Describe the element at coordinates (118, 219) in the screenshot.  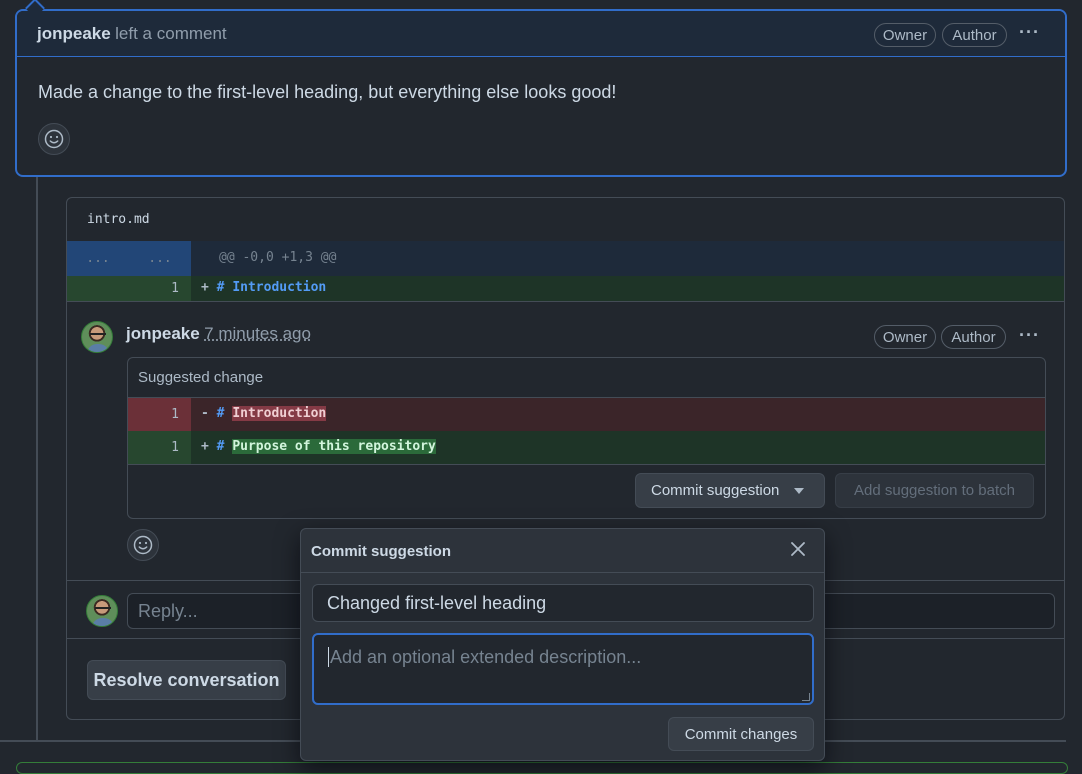
I see `file-name: intro.md` at that location.